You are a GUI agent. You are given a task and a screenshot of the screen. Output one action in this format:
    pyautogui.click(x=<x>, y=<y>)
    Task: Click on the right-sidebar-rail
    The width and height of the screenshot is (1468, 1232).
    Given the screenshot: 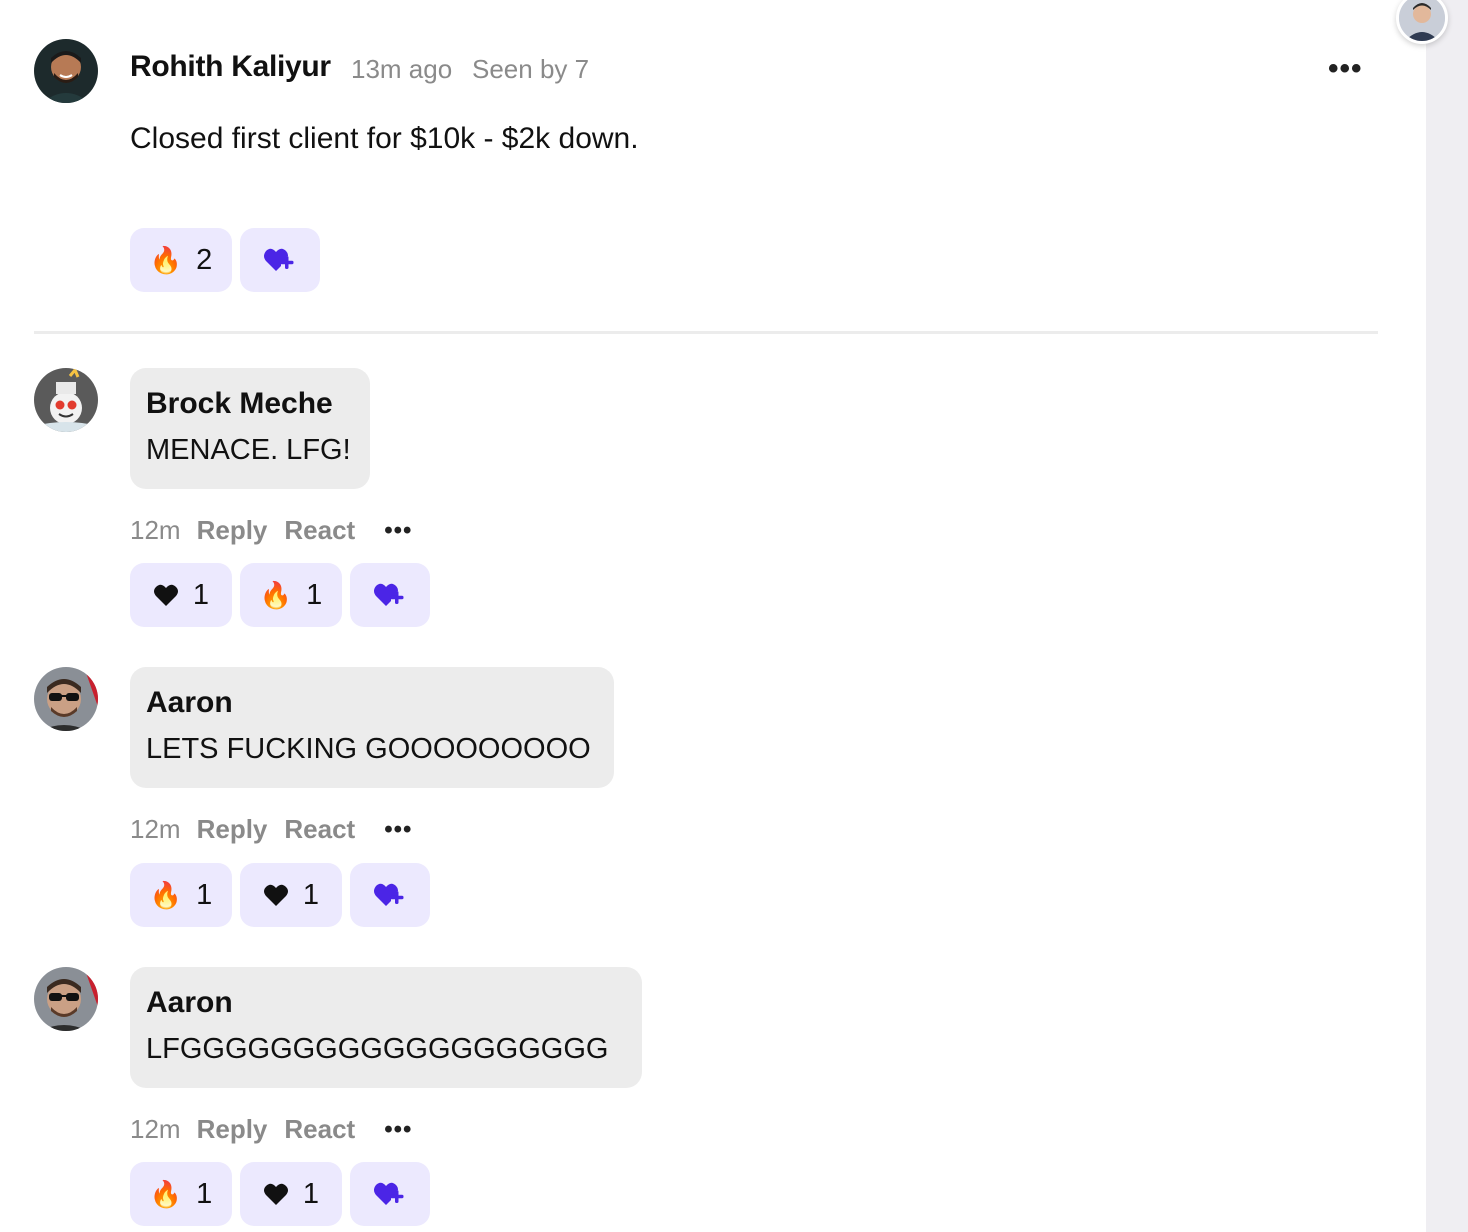 What is the action you would take?
    pyautogui.click(x=1447, y=616)
    